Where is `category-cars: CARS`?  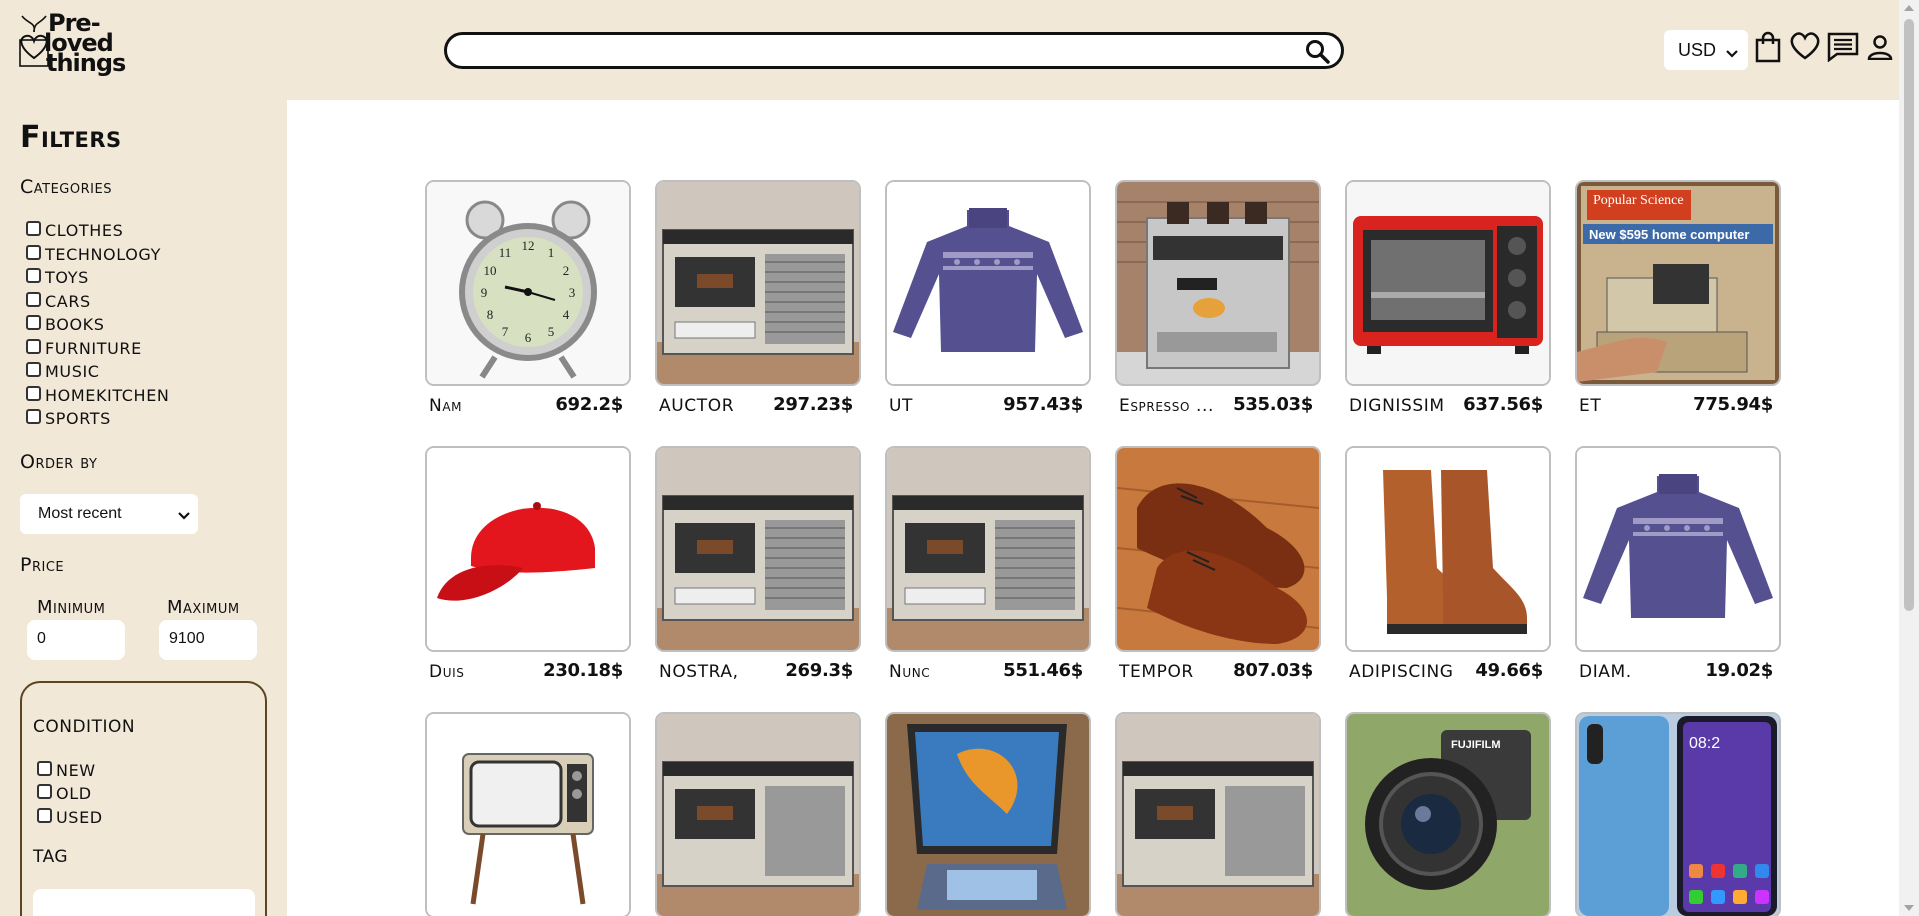
category-cars: CARS is located at coordinates (58, 301).